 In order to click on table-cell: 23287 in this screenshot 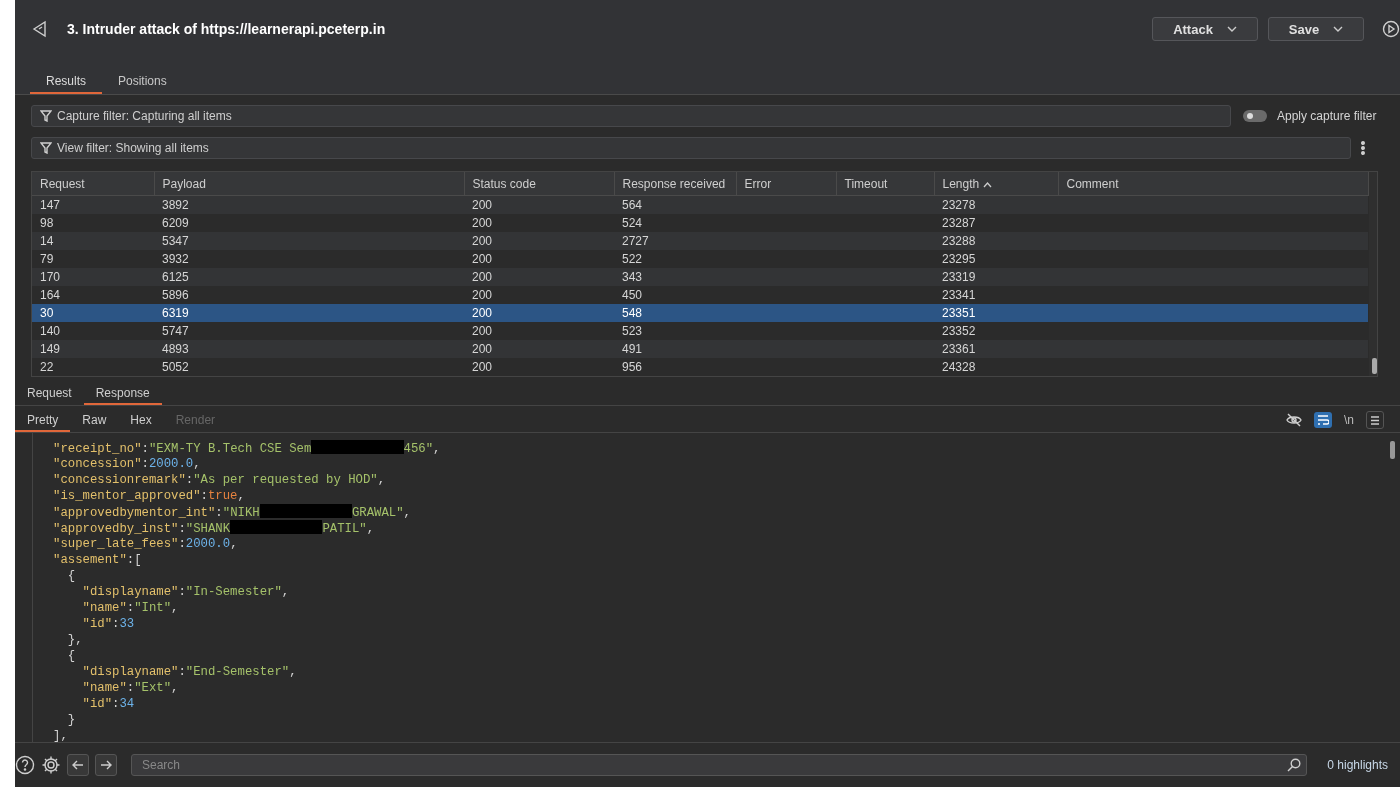, I will do `click(959, 223)`.